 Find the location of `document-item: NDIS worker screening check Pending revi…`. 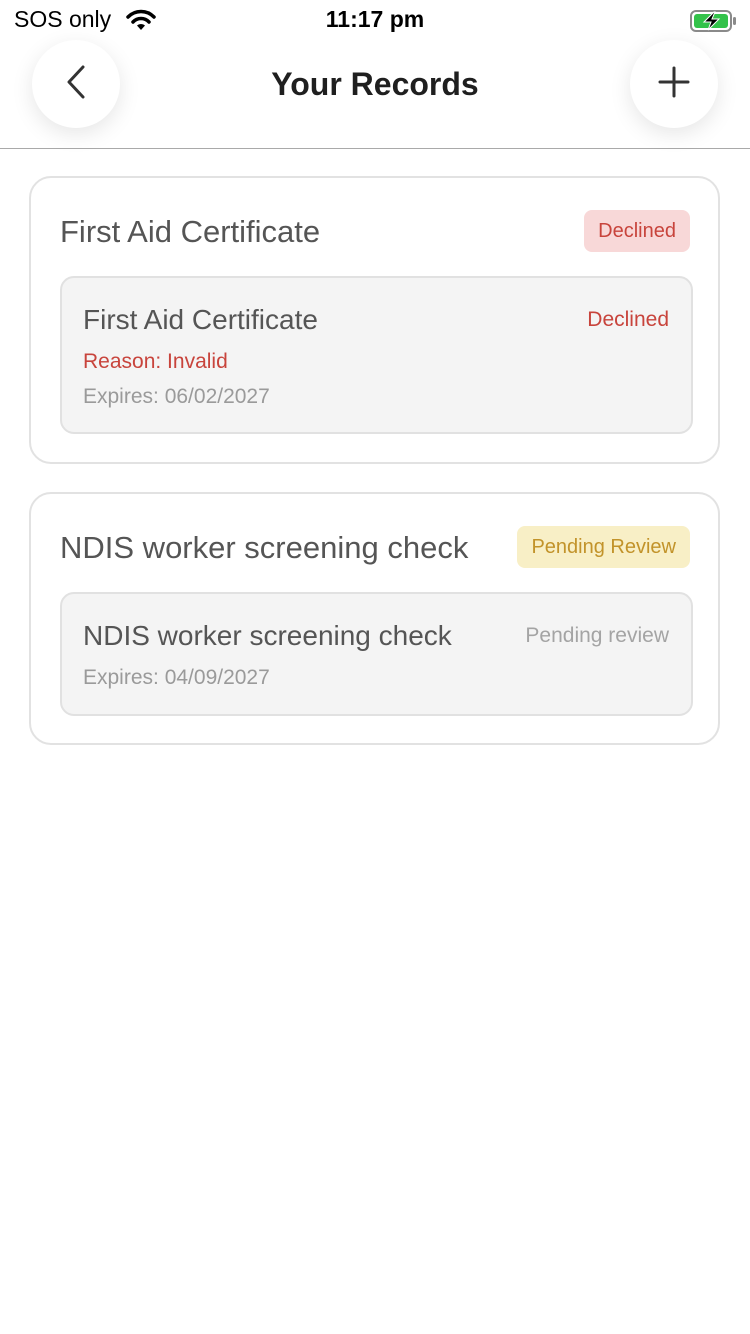

document-item: NDIS worker screening check Pending revi… is located at coordinates (376, 654).